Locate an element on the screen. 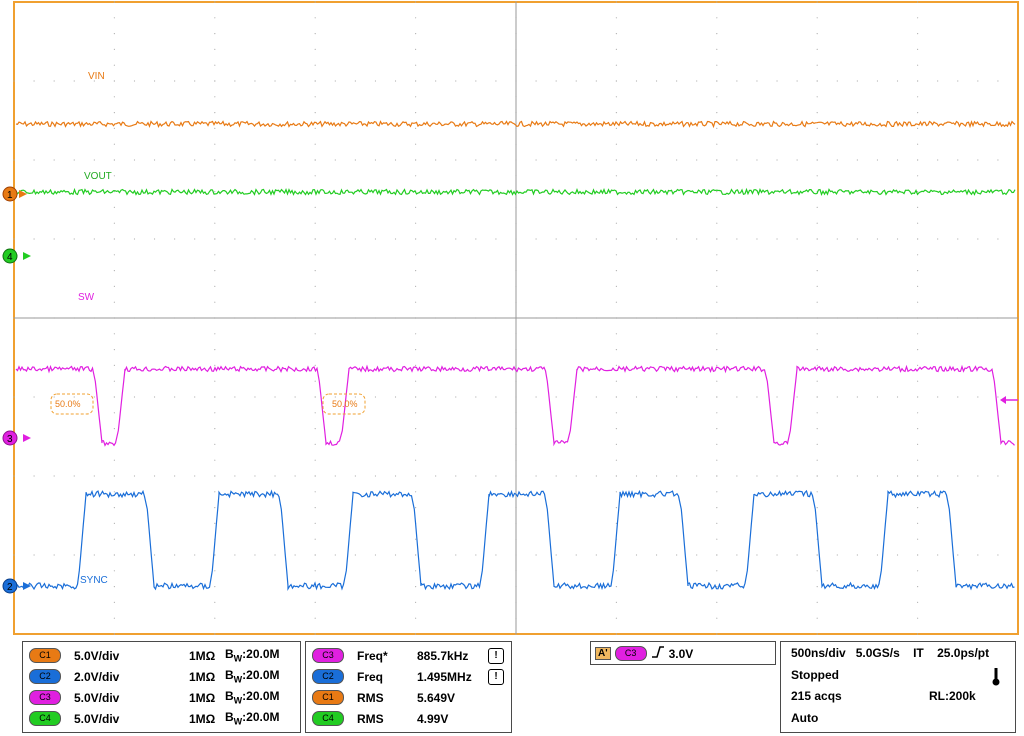 This screenshot has width=1024, height=736. measurement-row: C2 Freq 1.495MHz! is located at coordinates (410, 676).